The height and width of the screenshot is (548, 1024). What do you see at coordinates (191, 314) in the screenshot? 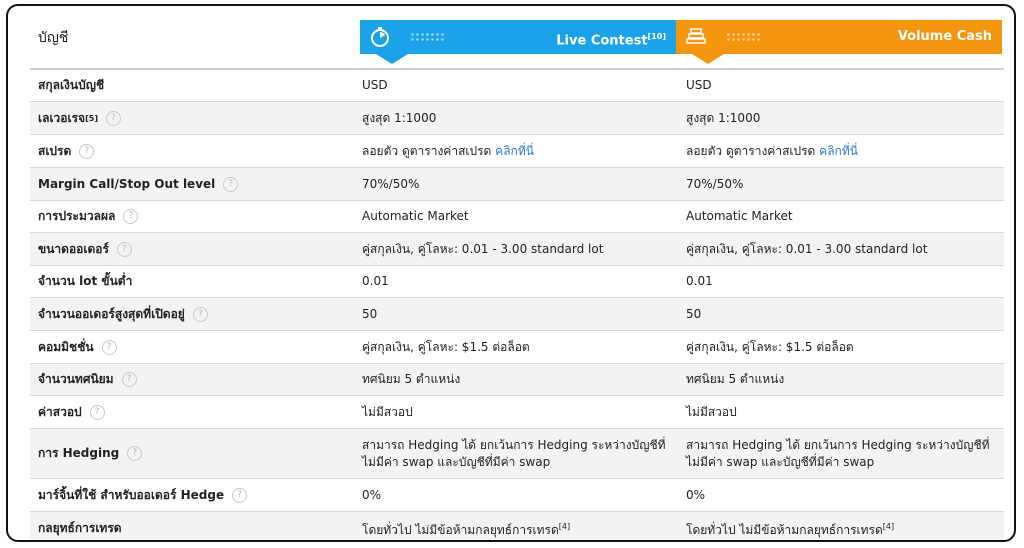
I see `row-label: จำนวนออเดอร์สูงสุดที่เปิดอยู่?` at bounding box center [191, 314].